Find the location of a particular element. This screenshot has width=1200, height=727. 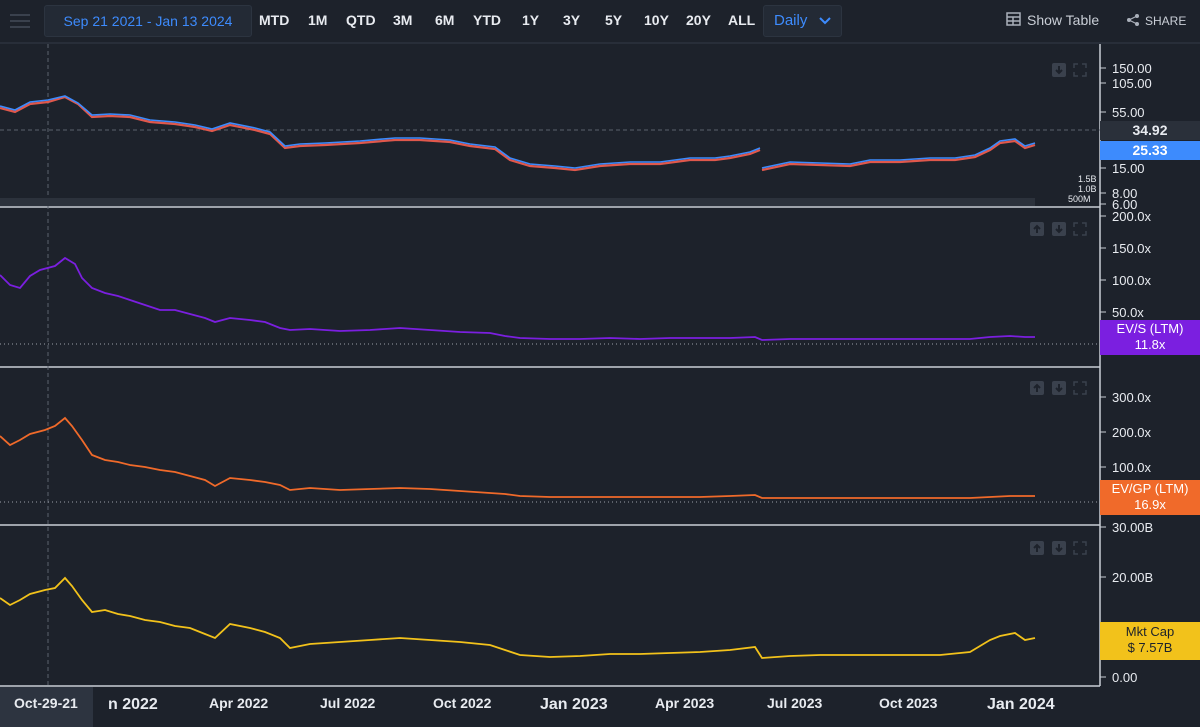

ev-s-move-down-button is located at coordinates (1059, 229).